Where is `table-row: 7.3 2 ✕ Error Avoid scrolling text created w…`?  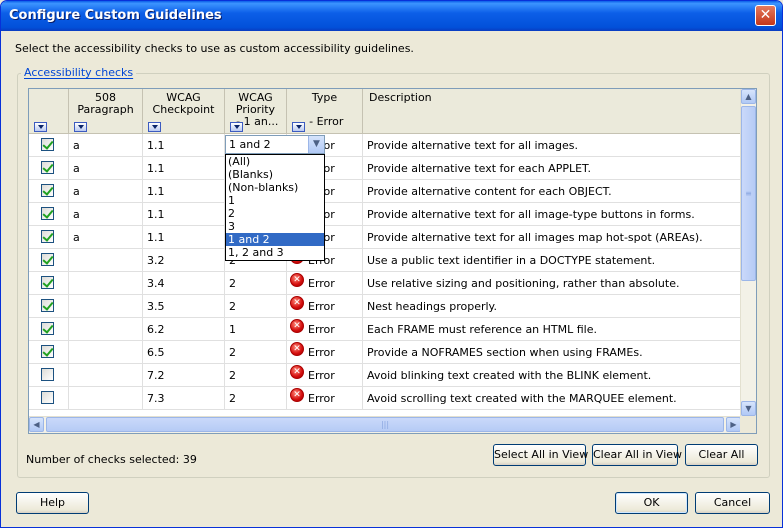
table-row: 7.3 2 ✕ Error Avoid scrolling text created w… is located at coordinates (385, 398).